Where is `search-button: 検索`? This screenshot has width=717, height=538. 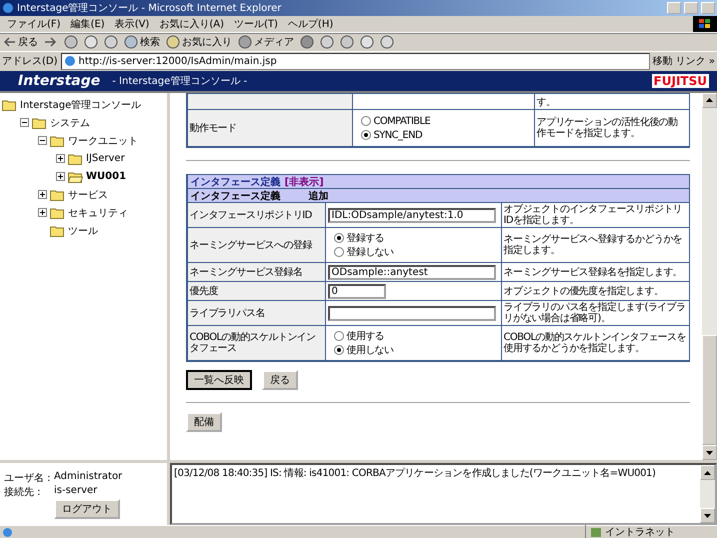
search-button: 検索 is located at coordinates (142, 42).